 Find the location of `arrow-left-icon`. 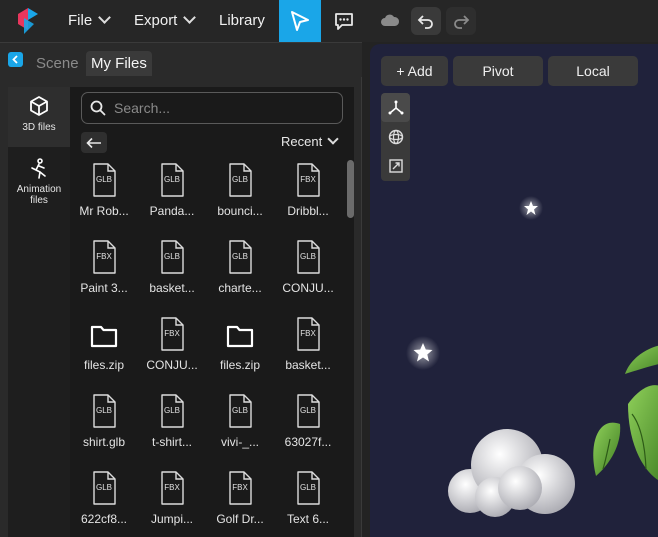

arrow-left-icon is located at coordinates (93, 142).